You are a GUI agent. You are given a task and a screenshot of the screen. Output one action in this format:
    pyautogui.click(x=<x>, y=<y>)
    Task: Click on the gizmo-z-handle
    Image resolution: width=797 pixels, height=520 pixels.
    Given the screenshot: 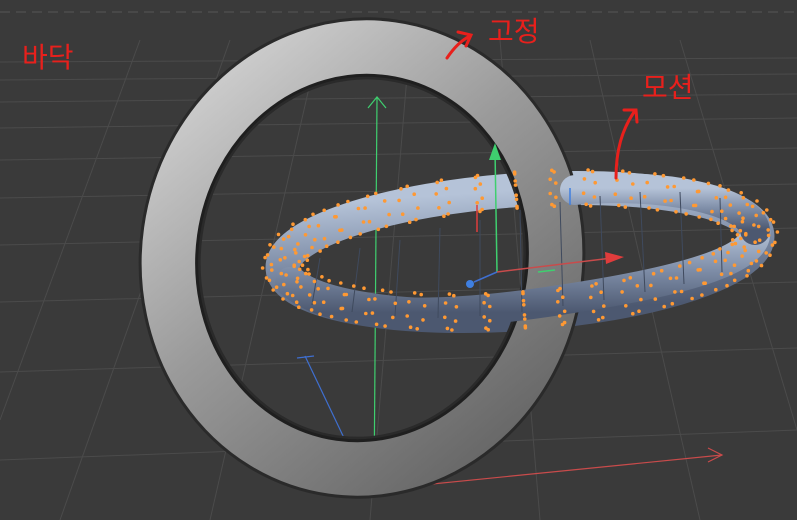 What is the action you would take?
    pyautogui.click(x=470, y=284)
    